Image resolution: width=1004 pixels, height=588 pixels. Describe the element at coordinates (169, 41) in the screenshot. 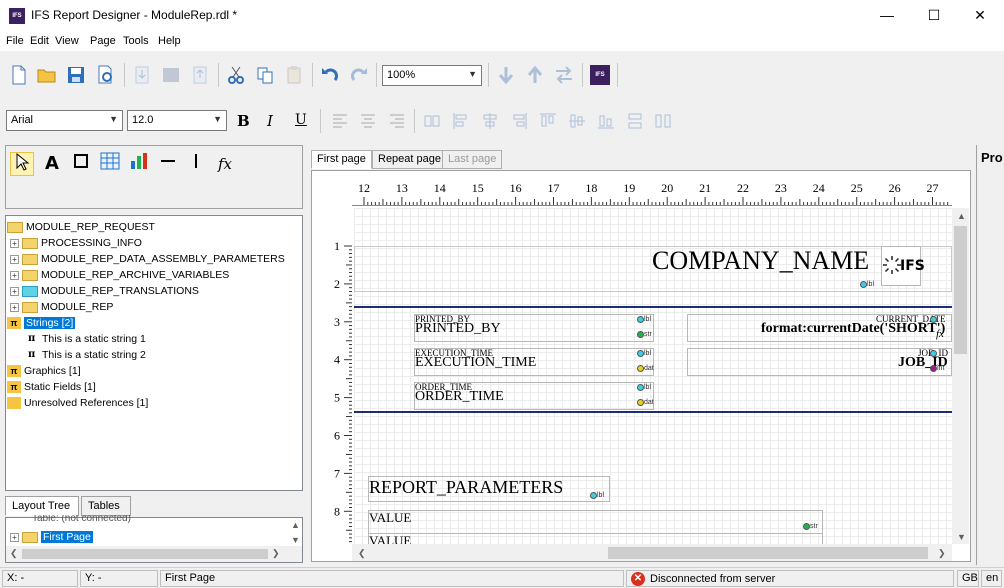

I see `menu-help: Help` at that location.